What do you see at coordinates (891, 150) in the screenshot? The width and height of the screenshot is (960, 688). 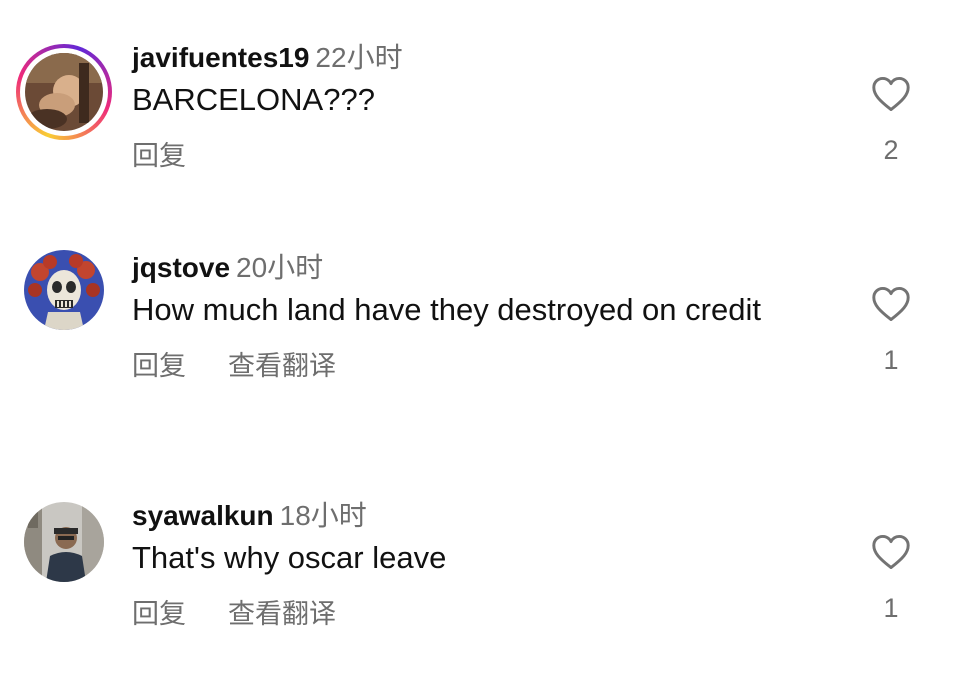 I see `like-count: 2` at bounding box center [891, 150].